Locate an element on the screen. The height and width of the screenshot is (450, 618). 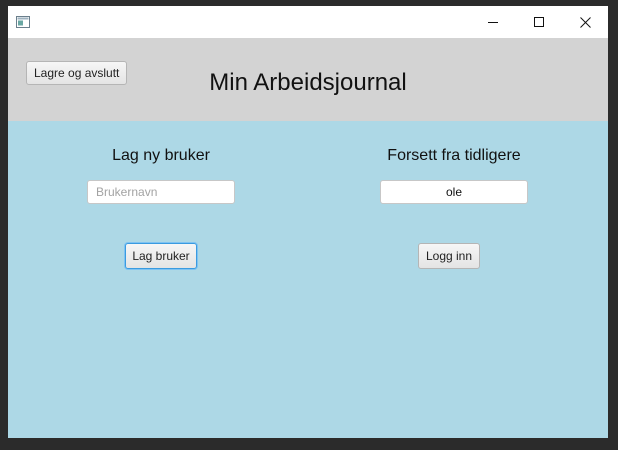
close-icon is located at coordinates (585, 22).